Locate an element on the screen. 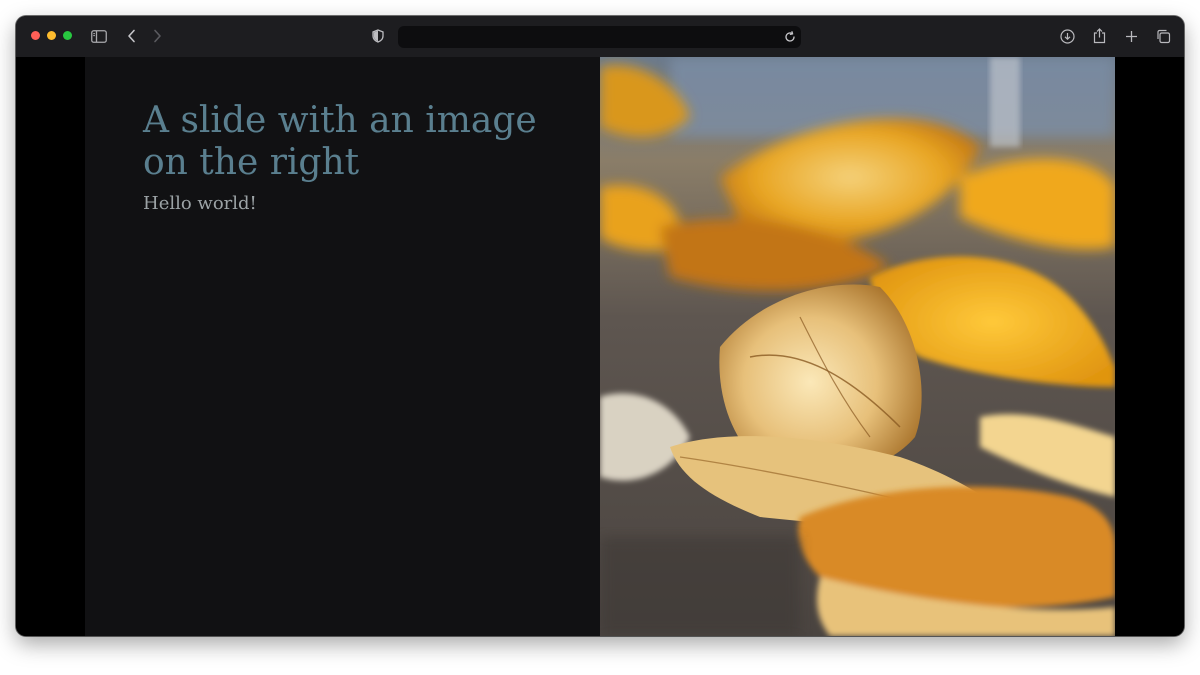 This screenshot has height=675, width=1200. share-icon is located at coordinates (1099, 36).